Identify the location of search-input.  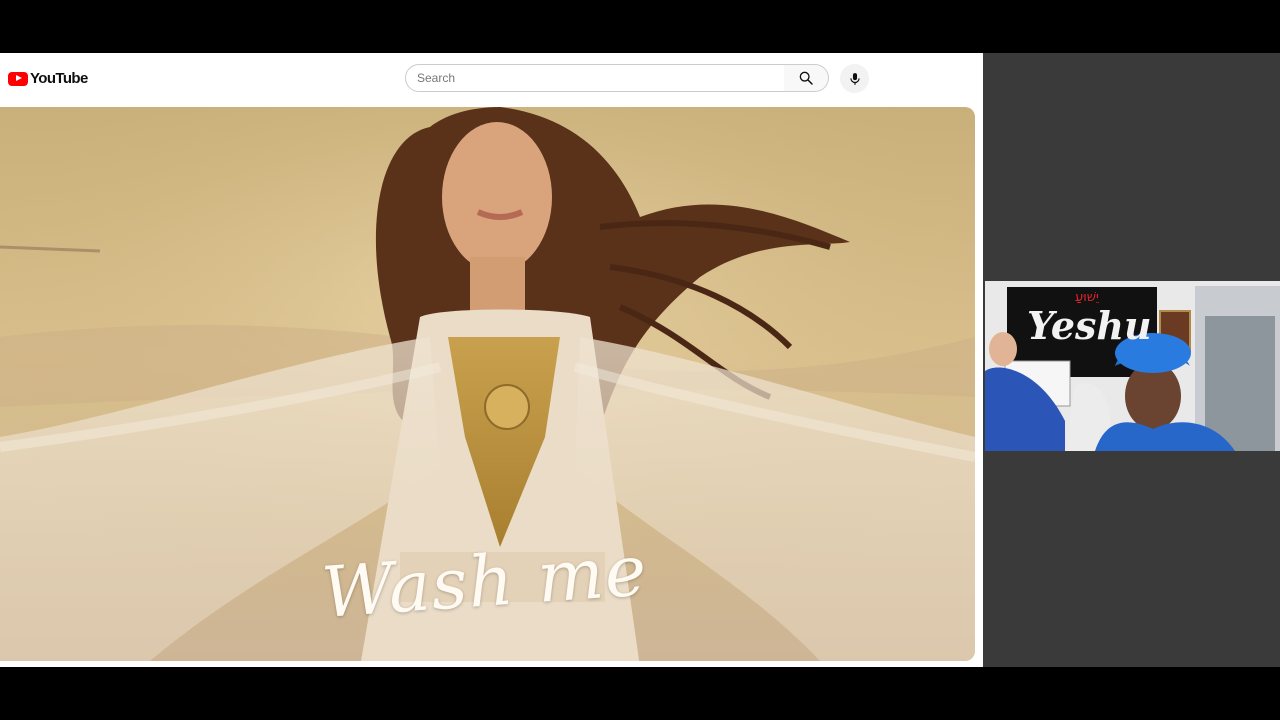
(581, 78).